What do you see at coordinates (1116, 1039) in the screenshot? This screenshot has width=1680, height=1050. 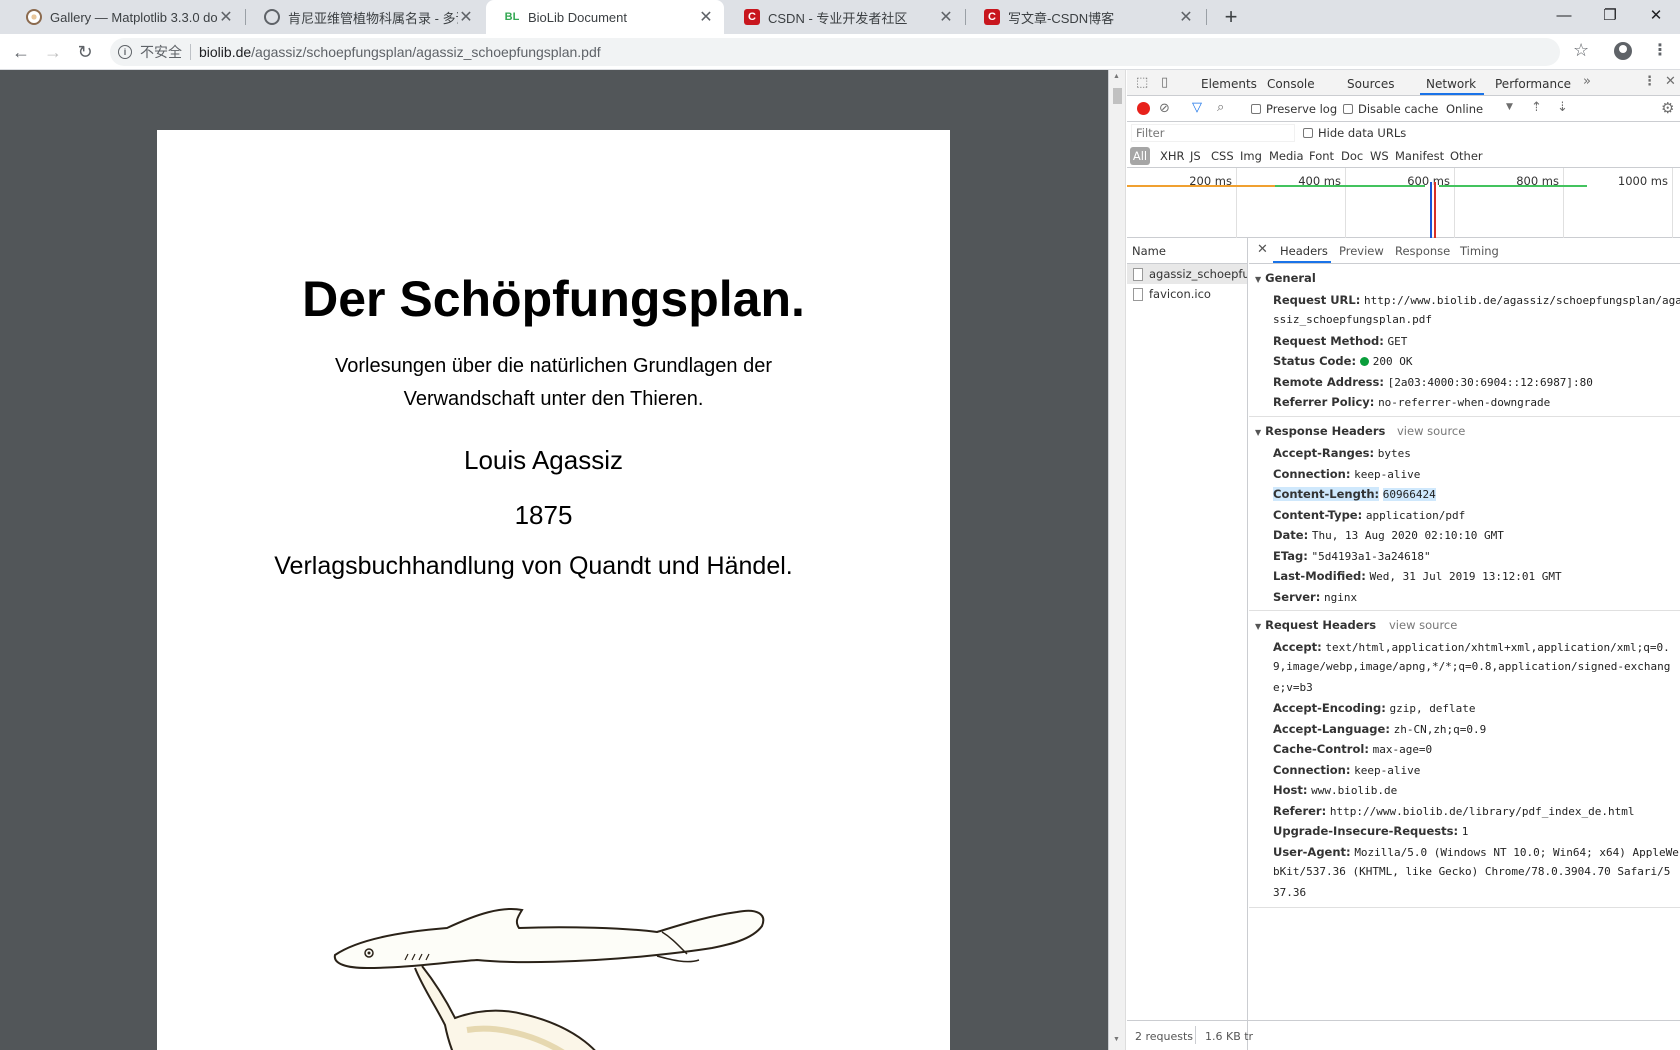 I see `scroll-down-icon: ▼` at bounding box center [1116, 1039].